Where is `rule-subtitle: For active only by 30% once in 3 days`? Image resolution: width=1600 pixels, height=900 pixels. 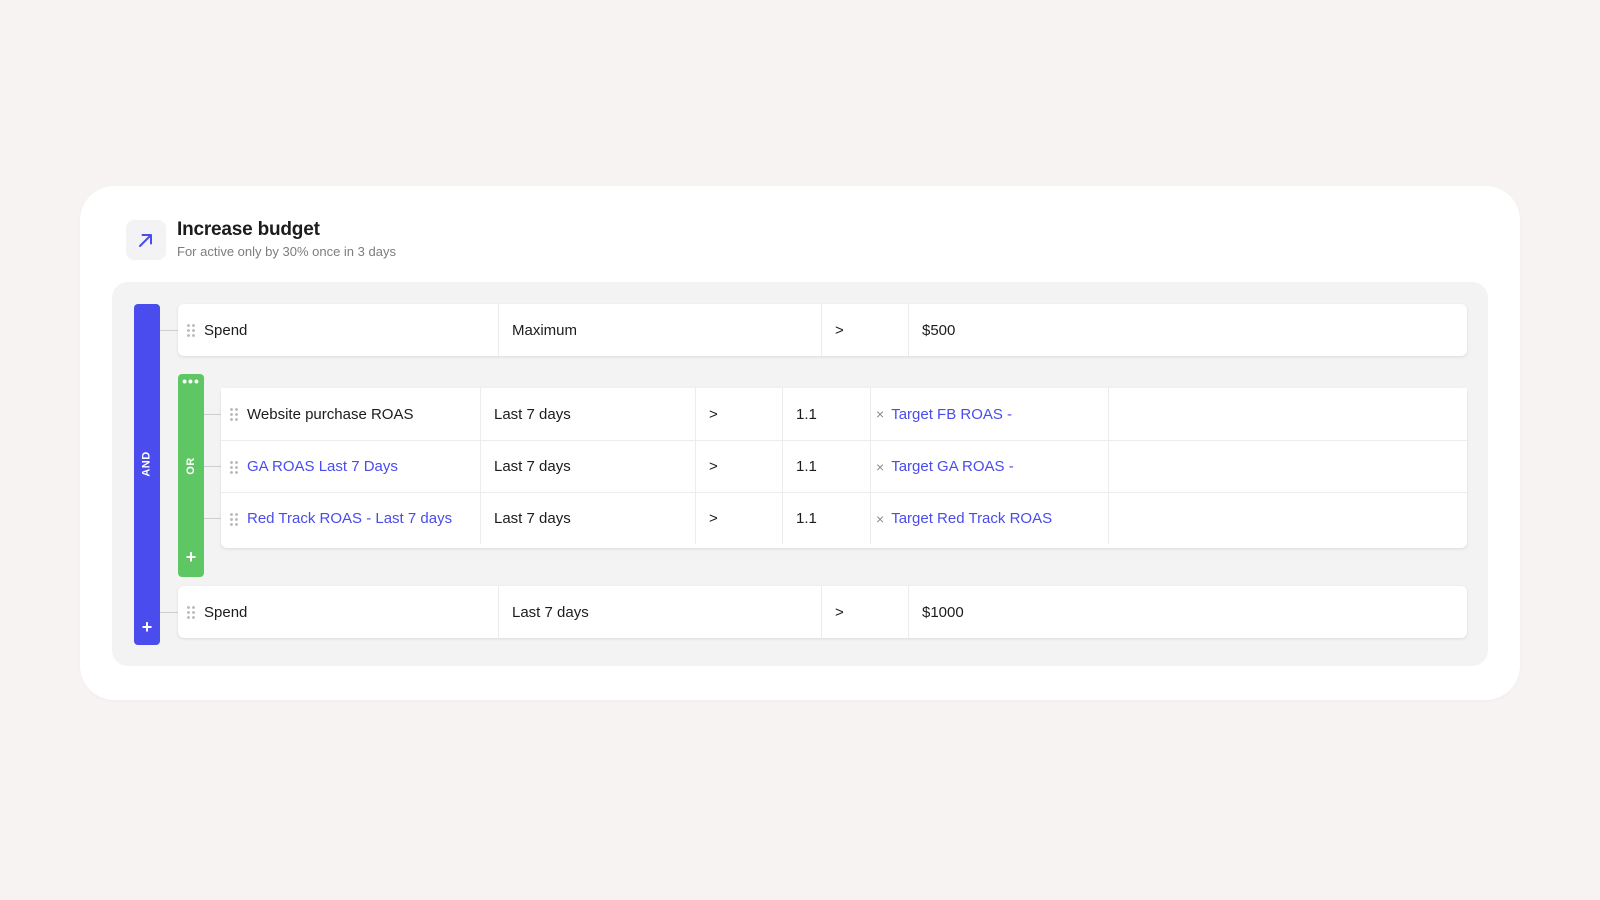 rule-subtitle: For active only by 30% once in 3 days is located at coordinates (286, 251).